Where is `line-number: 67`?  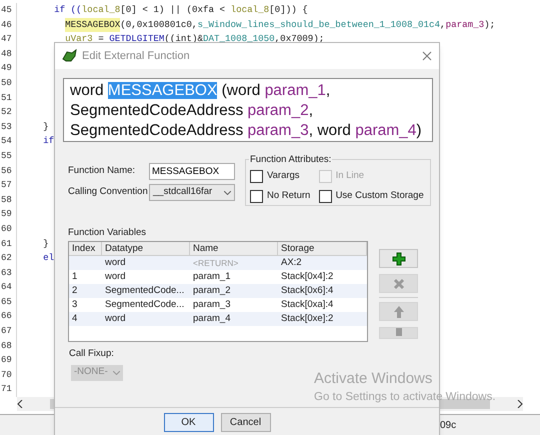 line-number: 67 is located at coordinates (6, 331).